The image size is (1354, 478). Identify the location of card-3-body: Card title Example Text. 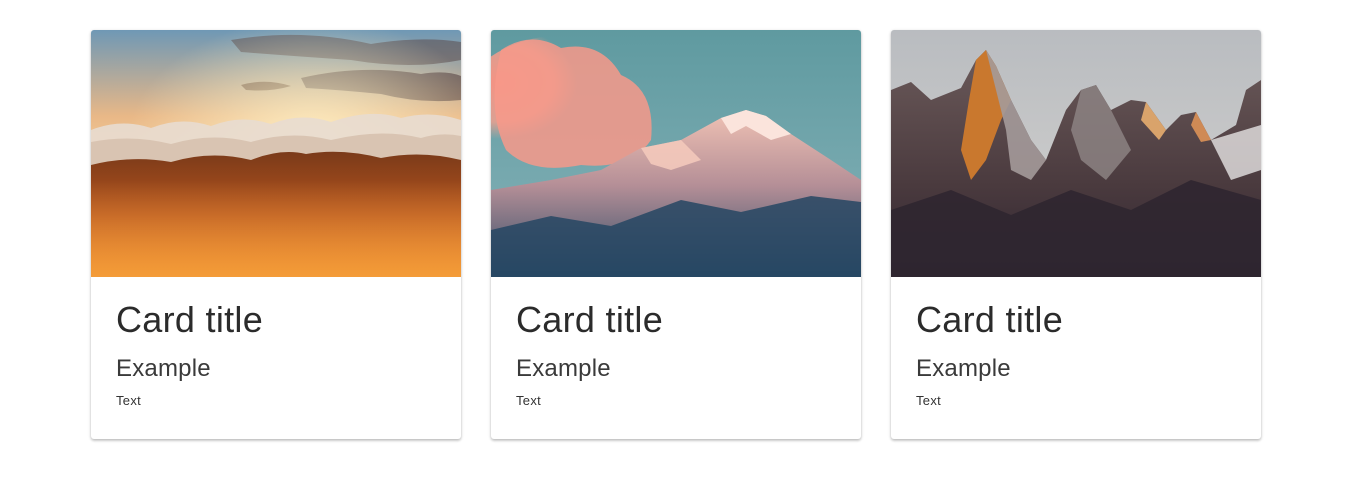
(1076, 343).